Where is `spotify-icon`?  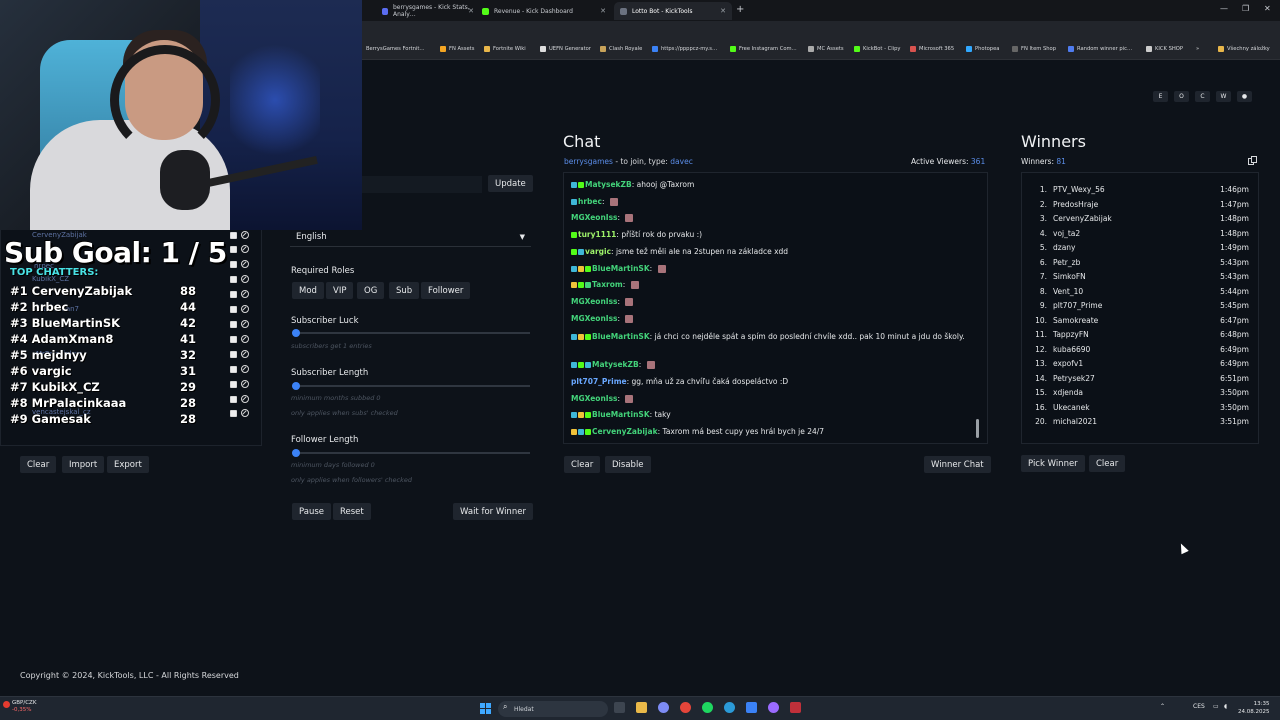 spotify-icon is located at coordinates (707, 707).